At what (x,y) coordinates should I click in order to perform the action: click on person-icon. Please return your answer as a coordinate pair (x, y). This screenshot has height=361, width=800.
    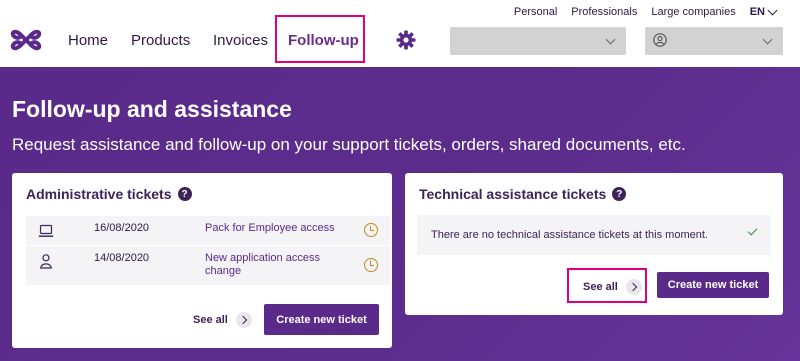
    Looking at the image, I should click on (46, 261).